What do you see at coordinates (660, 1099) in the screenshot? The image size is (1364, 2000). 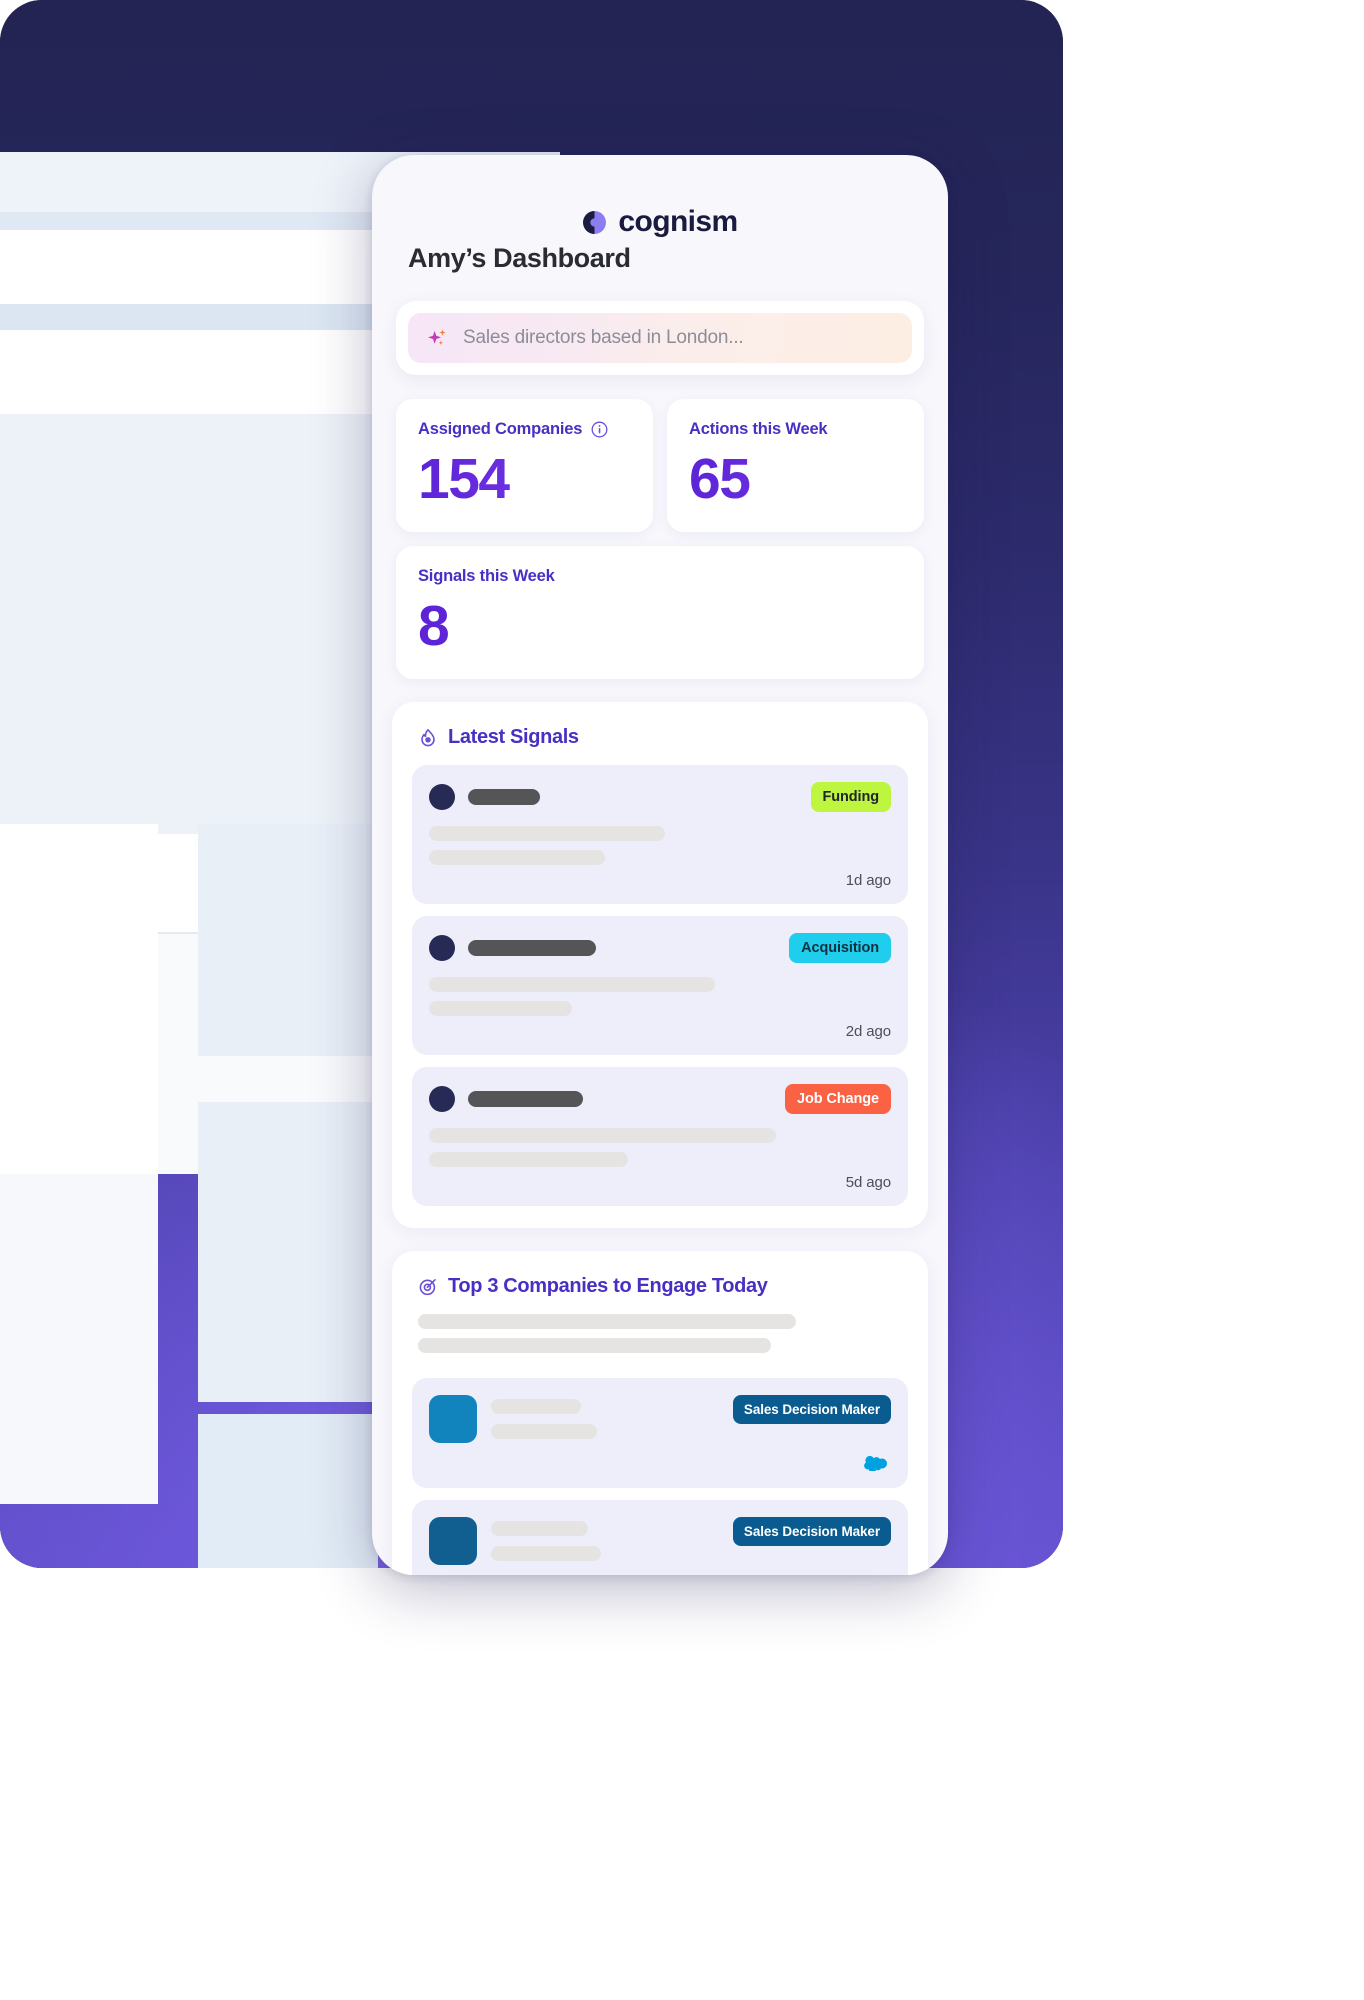 I see `signal-row-top: Job Change` at bounding box center [660, 1099].